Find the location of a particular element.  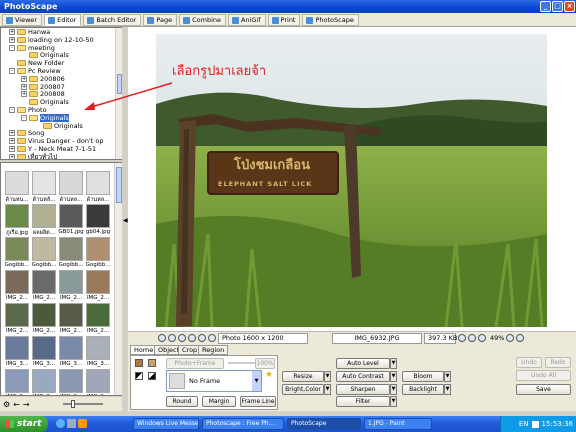

zoom-in-icon is located at coordinates (510, 338).